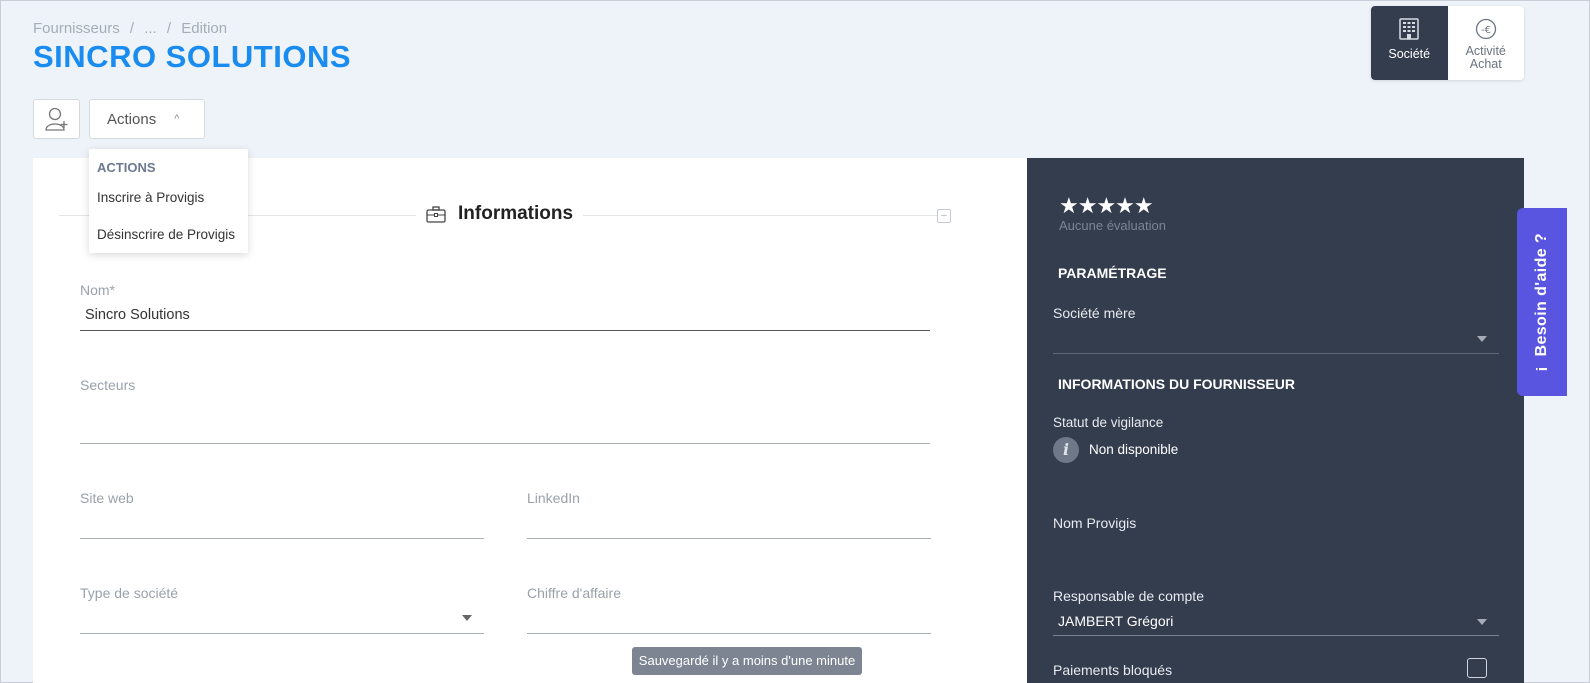 Image resolution: width=1590 pixels, height=683 pixels. I want to click on section-header: Informations, so click(500, 214).